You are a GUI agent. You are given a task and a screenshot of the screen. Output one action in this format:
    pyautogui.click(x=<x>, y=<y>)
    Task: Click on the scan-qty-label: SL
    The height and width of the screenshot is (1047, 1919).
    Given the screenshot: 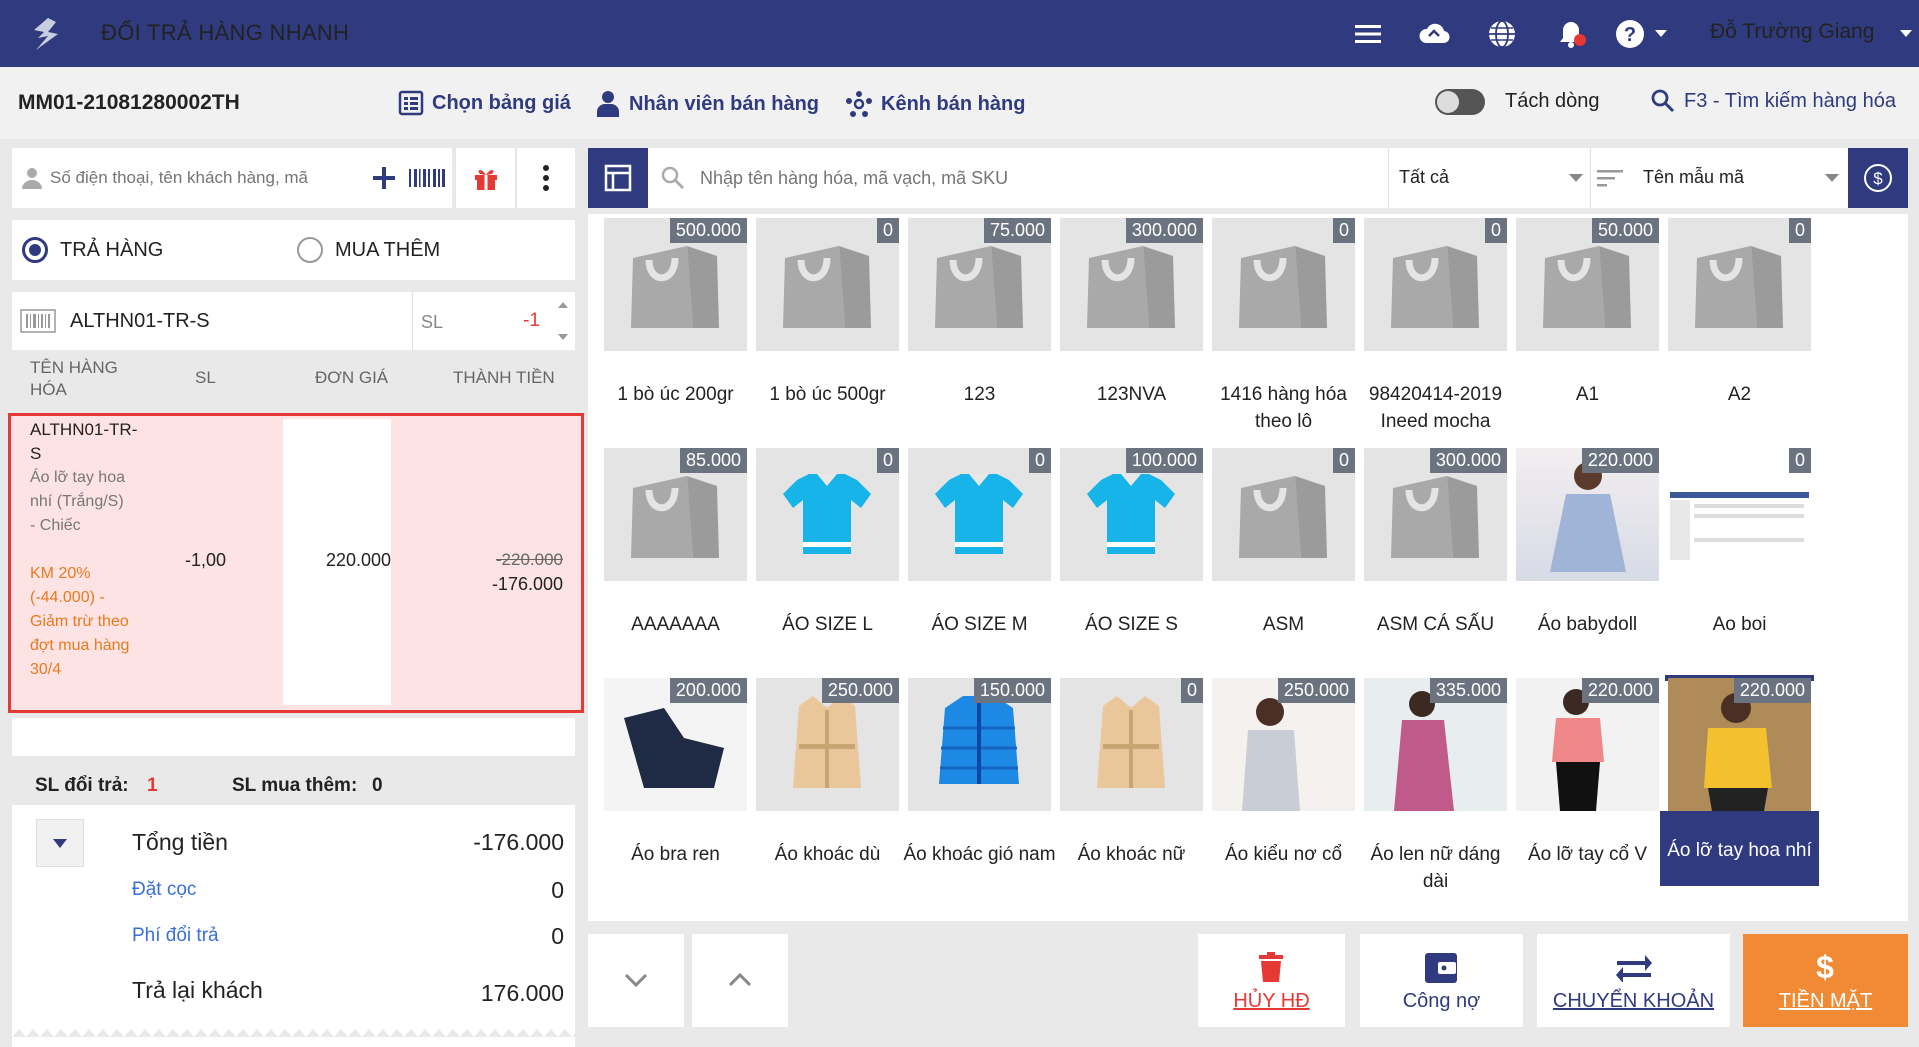 What is the action you would take?
    pyautogui.click(x=432, y=322)
    